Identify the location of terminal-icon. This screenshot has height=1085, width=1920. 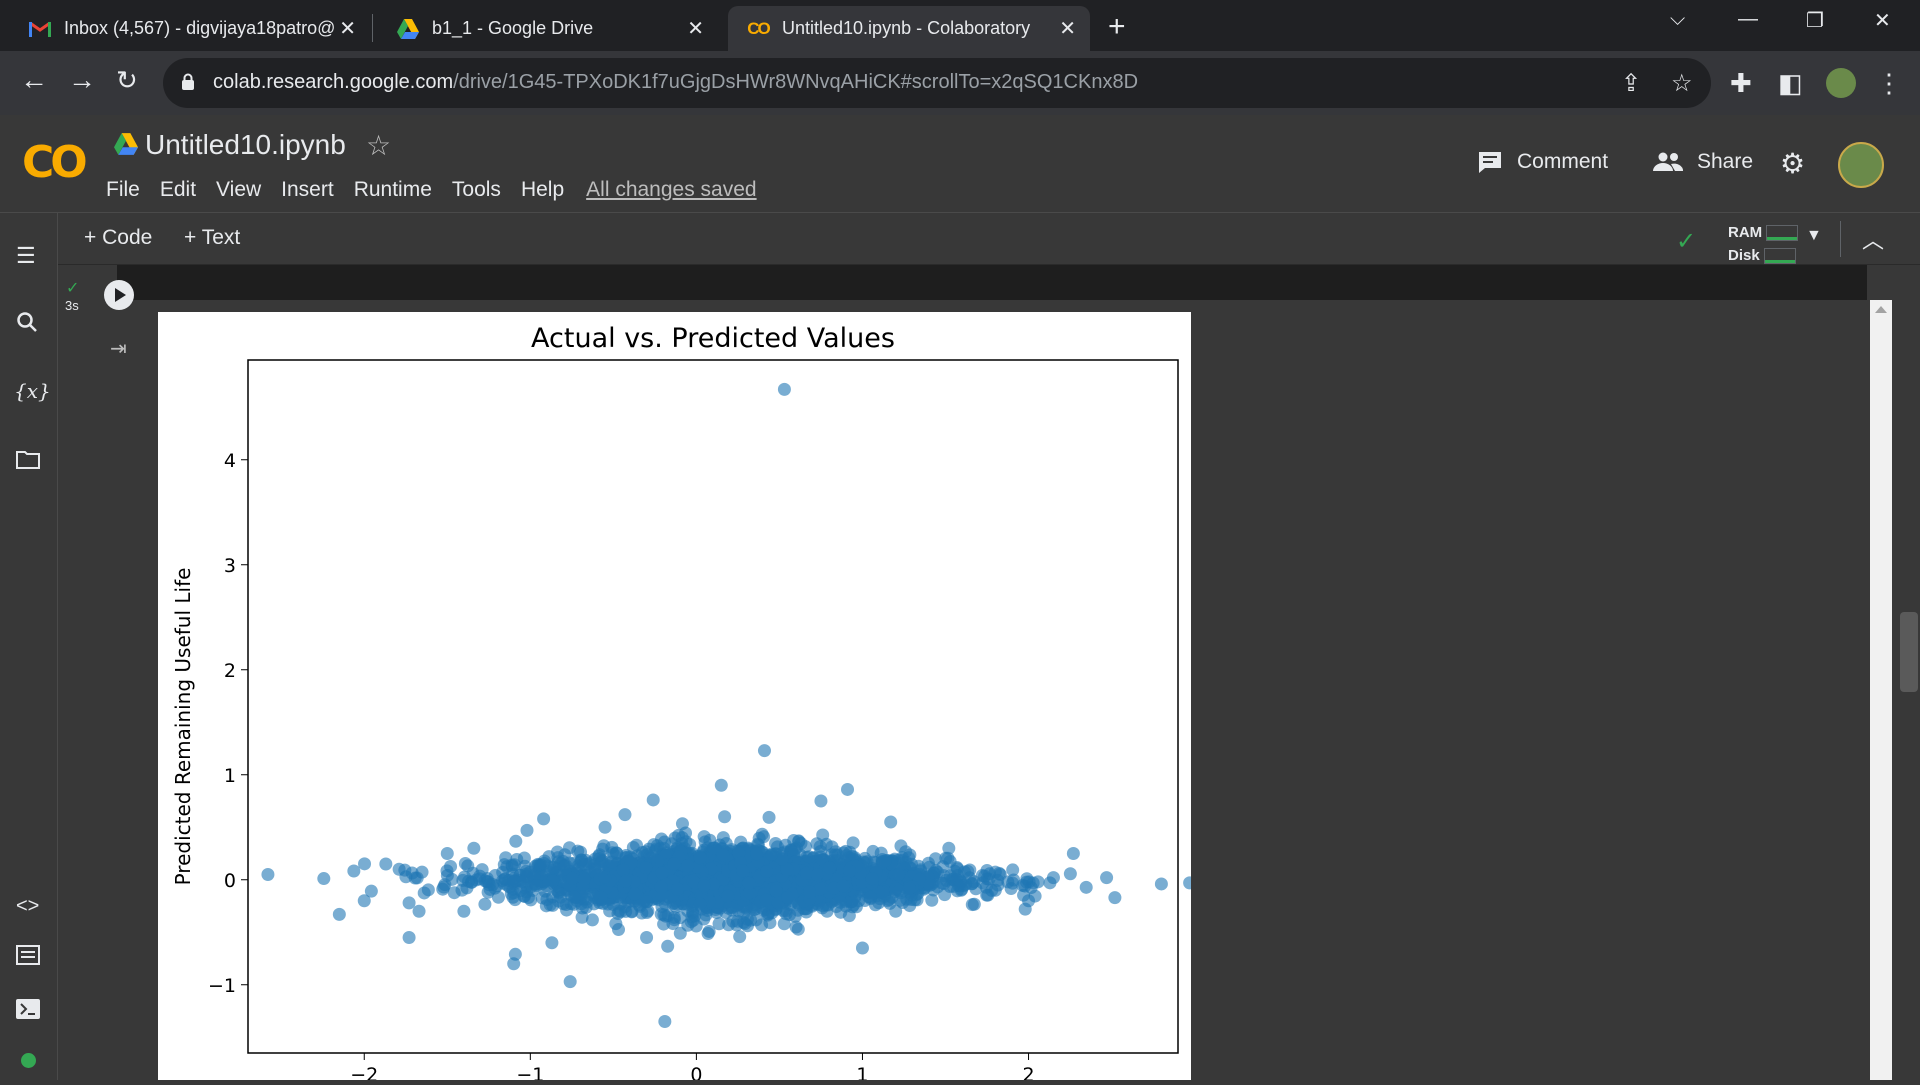
(28, 1012).